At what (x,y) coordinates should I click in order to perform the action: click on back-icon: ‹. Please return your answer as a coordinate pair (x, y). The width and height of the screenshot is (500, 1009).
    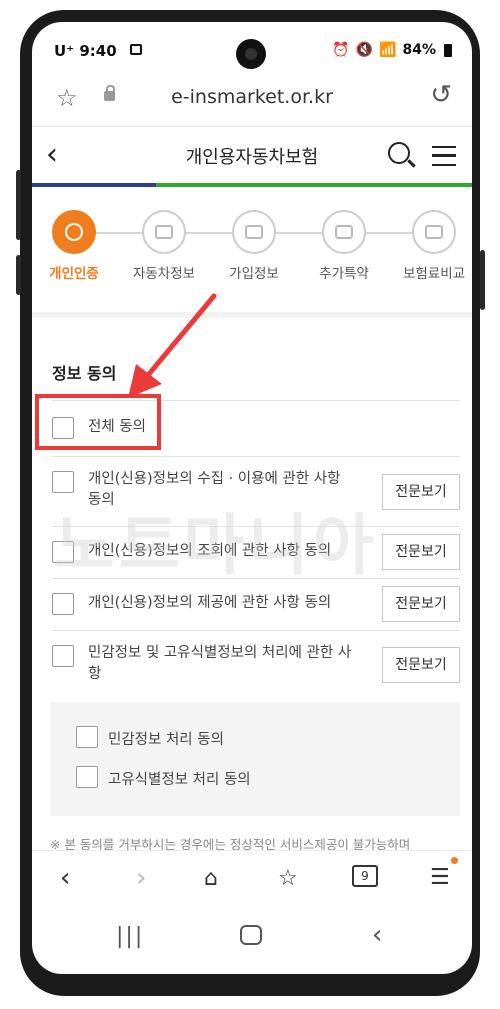
    Looking at the image, I should click on (65, 878).